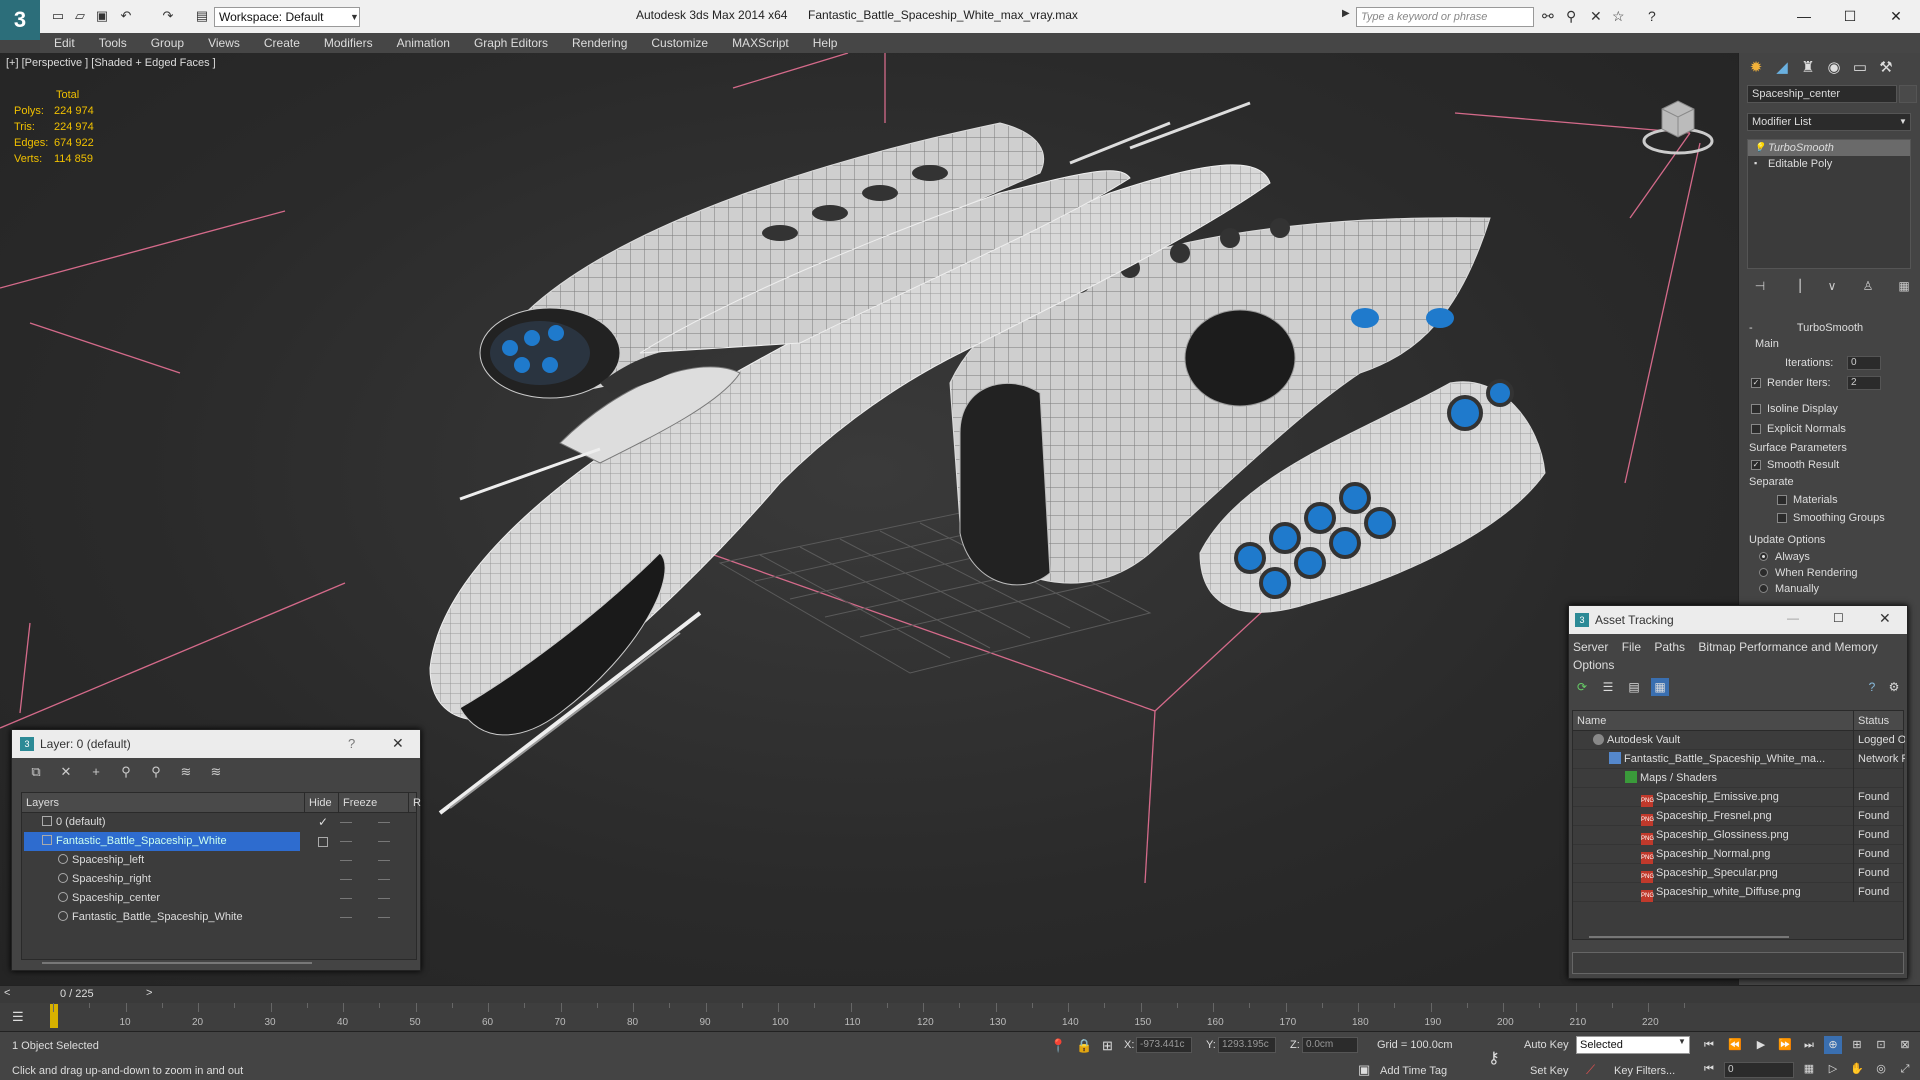 This screenshot has width=1920, height=1080. I want to click on modify-tab-icon: ◢, so click(1782, 68).